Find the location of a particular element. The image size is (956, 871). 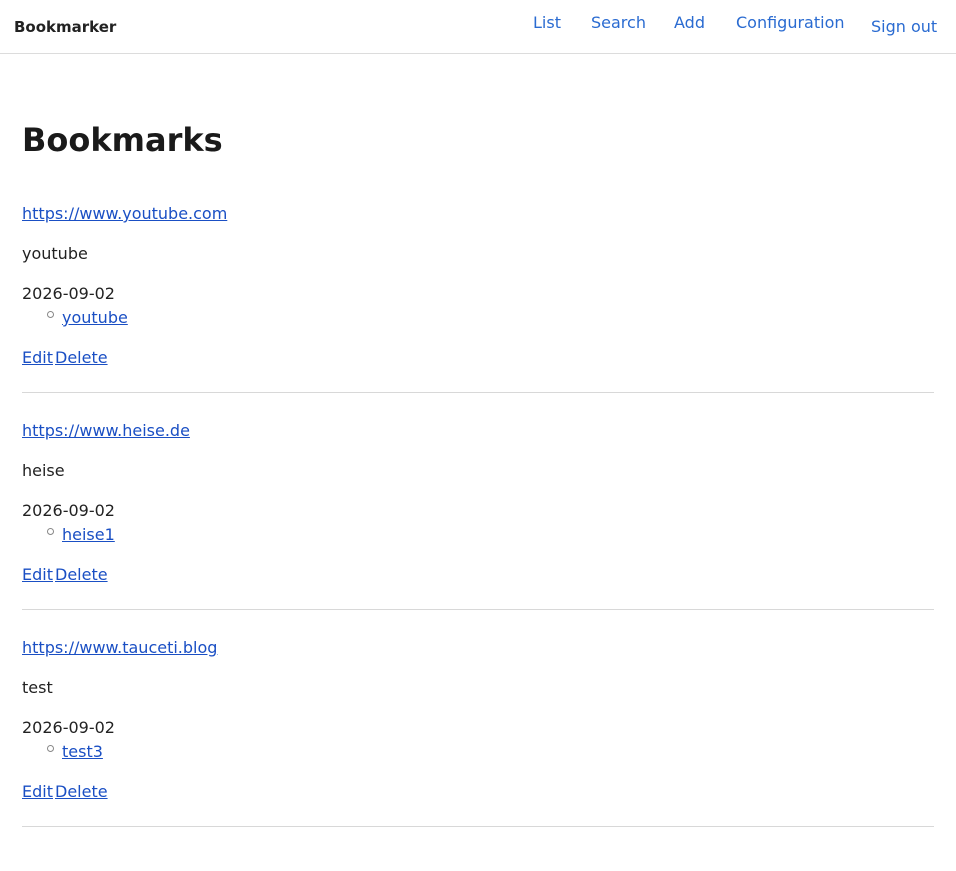

bookmark-tag-link: youtube is located at coordinates (95, 318).